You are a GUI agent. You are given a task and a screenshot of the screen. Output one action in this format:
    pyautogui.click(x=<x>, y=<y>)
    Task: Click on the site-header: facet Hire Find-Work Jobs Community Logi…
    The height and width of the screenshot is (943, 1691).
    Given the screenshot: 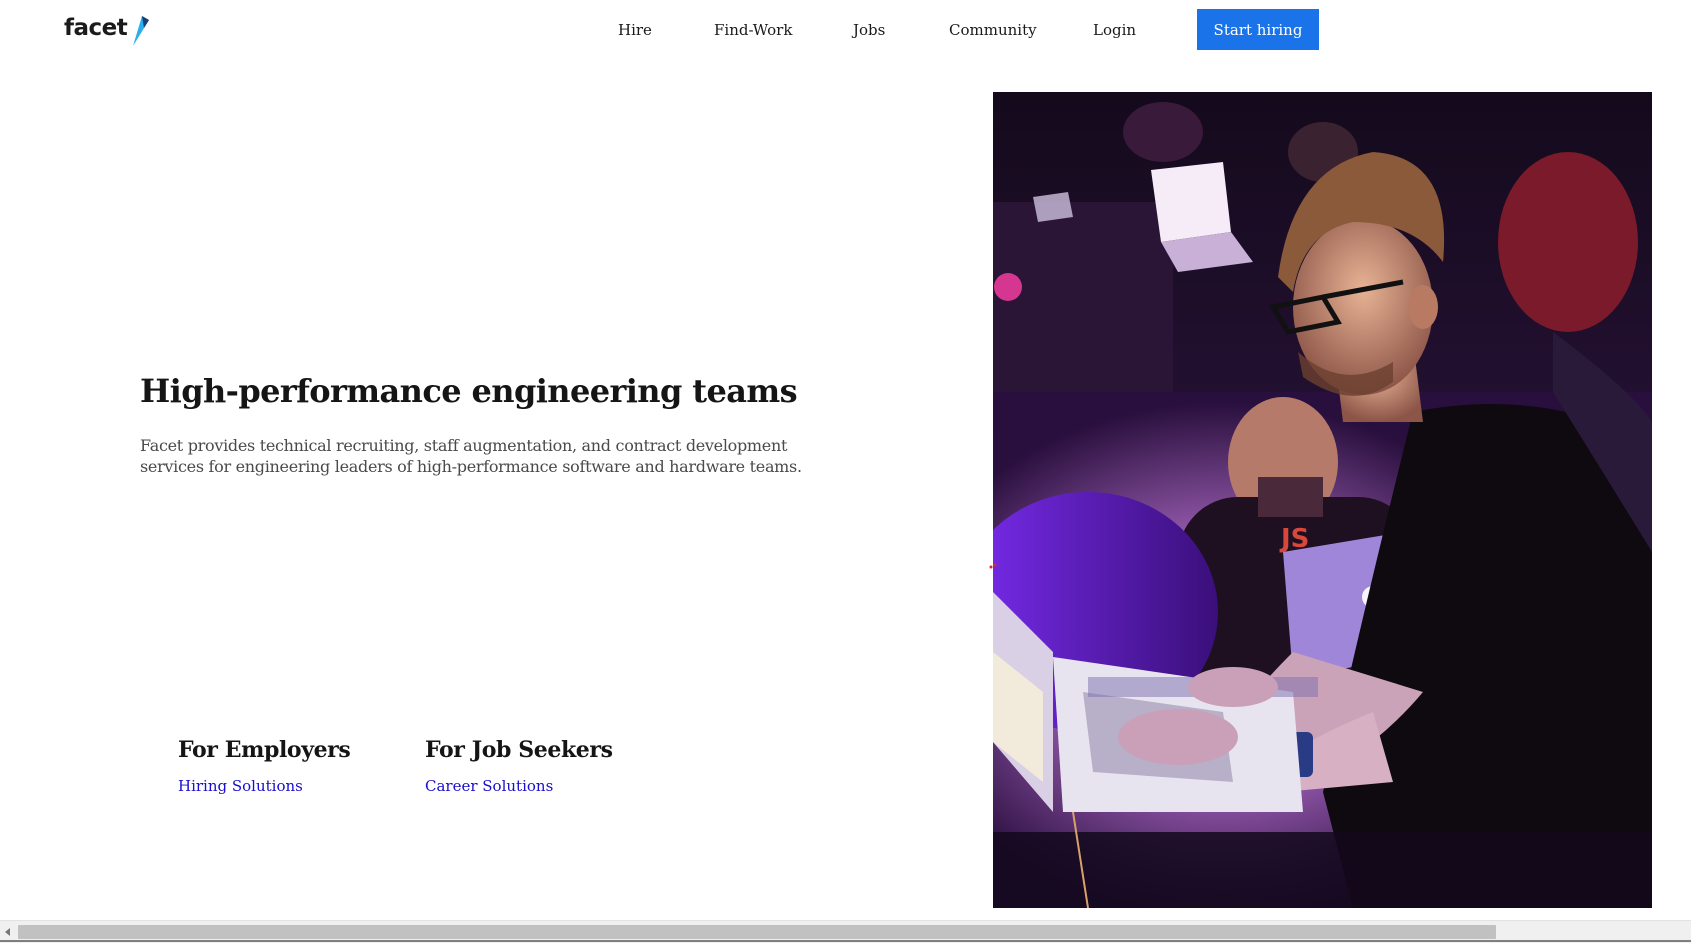 What is the action you would take?
    pyautogui.click(x=845, y=30)
    